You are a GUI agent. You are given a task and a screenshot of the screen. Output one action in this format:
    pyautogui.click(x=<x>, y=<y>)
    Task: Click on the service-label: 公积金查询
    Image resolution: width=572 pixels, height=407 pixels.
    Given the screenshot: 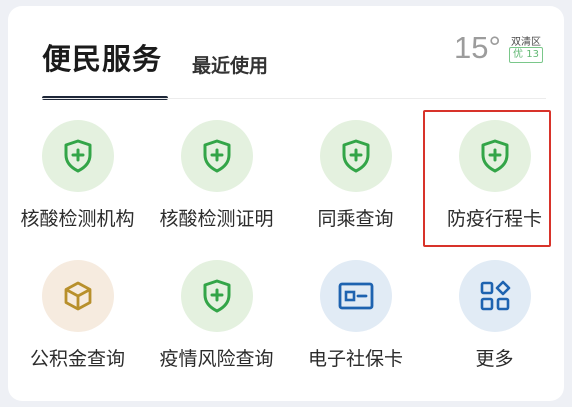 What is the action you would take?
    pyautogui.click(x=77, y=359)
    